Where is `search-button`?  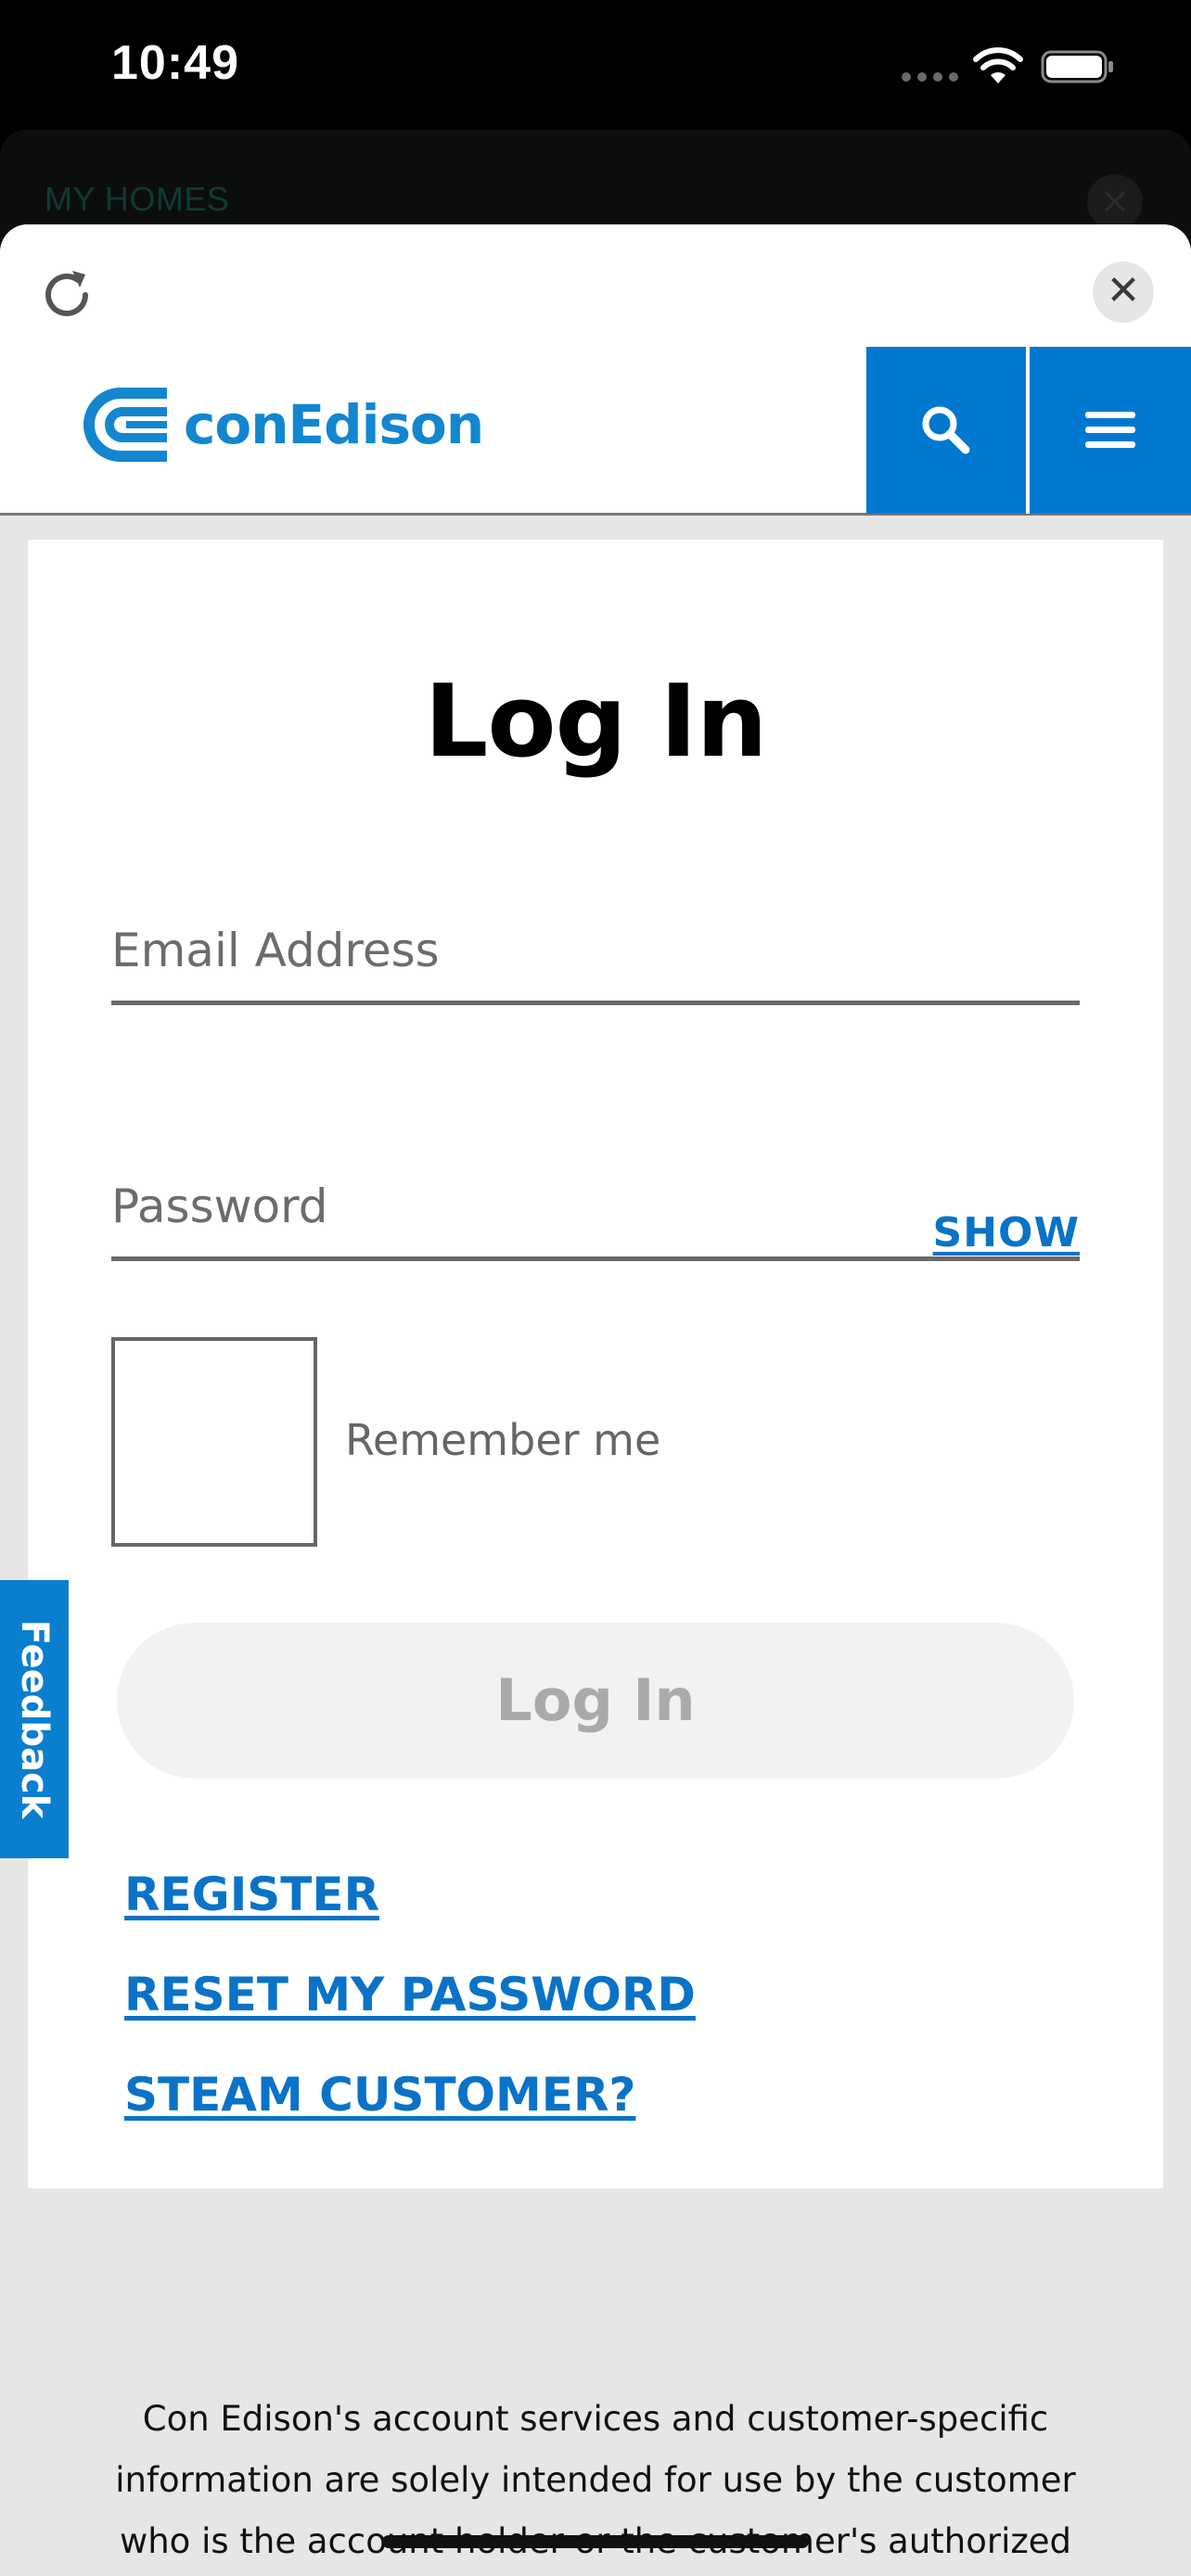
search-button is located at coordinates (946, 430).